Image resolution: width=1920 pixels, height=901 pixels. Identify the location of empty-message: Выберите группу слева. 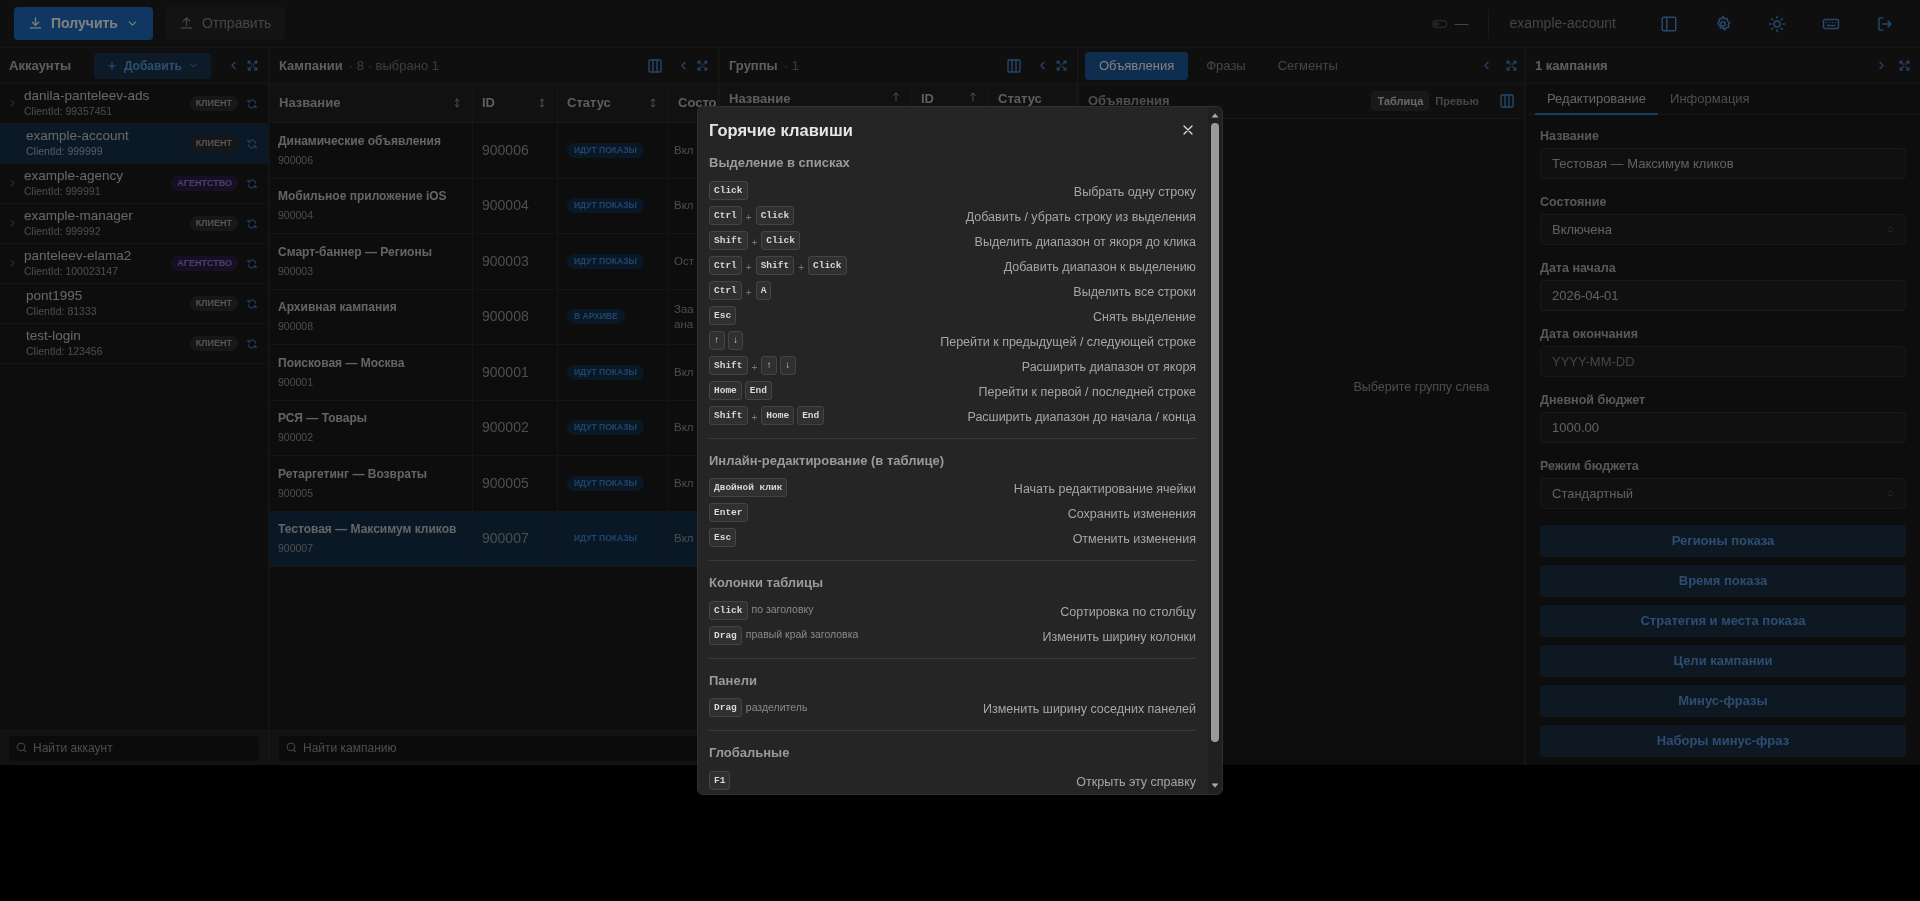
(1421, 387).